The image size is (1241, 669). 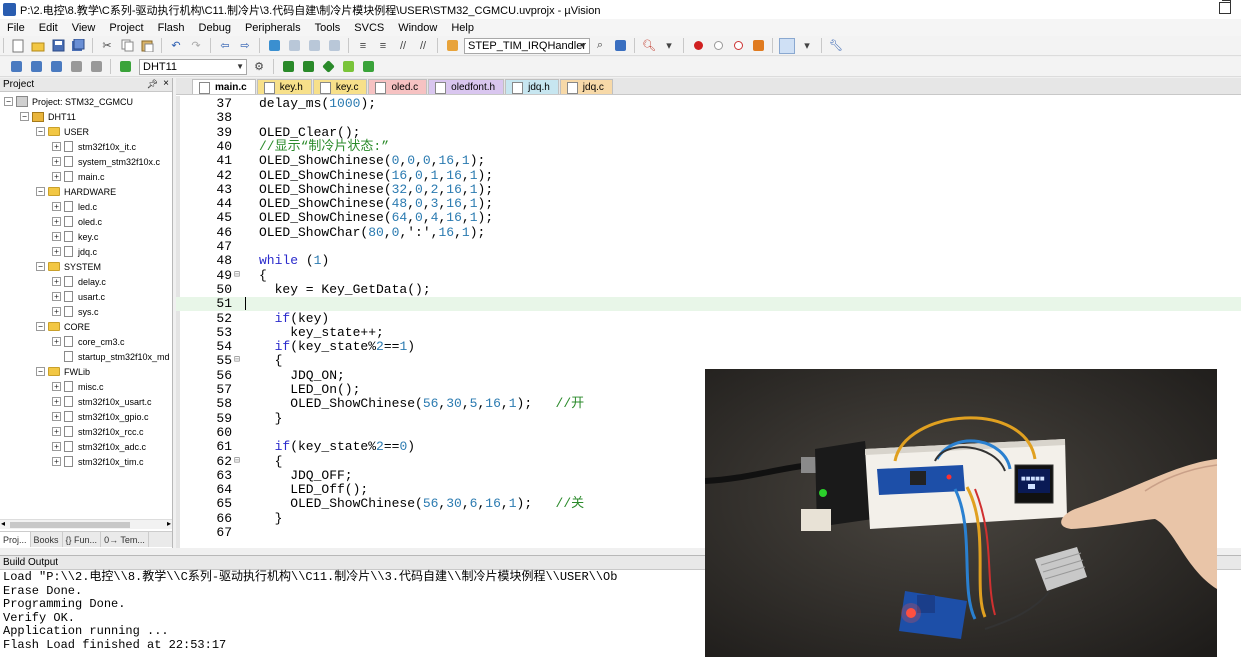 What do you see at coordinates (294, 46) in the screenshot?
I see `bookmark-prev-icon` at bounding box center [294, 46].